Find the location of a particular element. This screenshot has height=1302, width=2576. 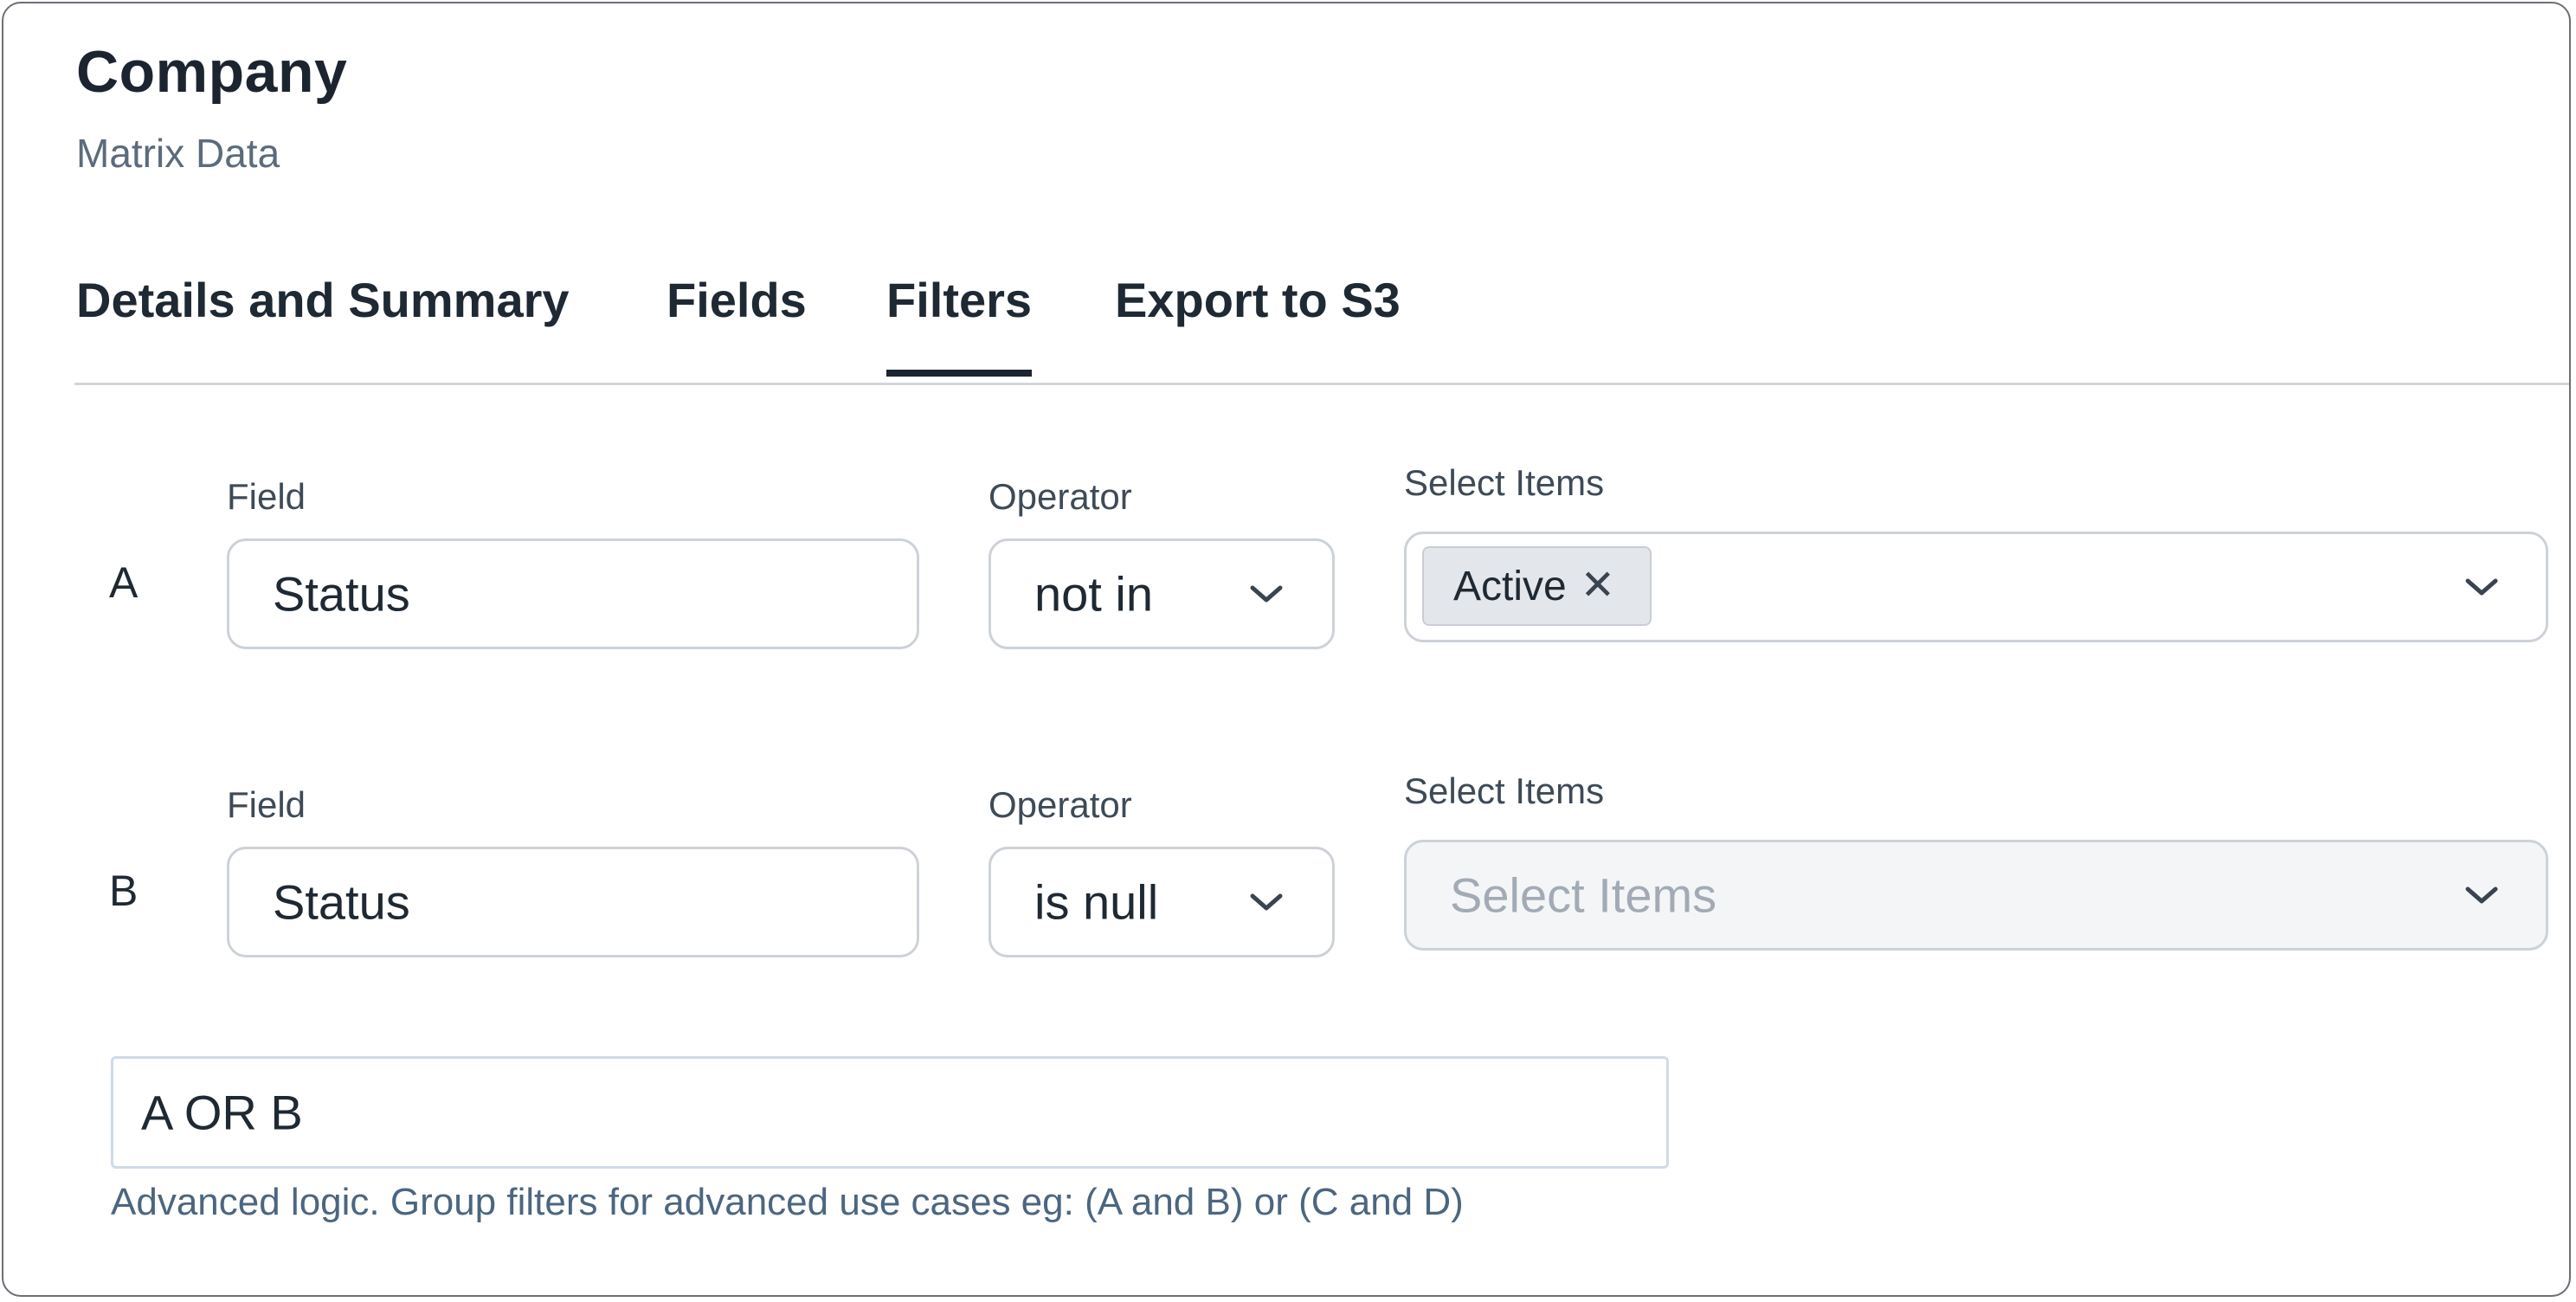

tab-fields: Fields is located at coordinates (737, 300).